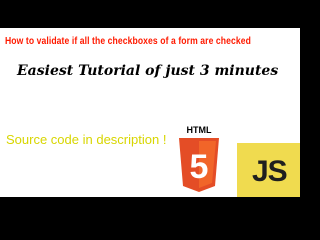 This screenshot has height=240, width=320. What do you see at coordinates (148, 71) in the screenshot?
I see `tutorial-subtitle: Easiest Tutorial of just 3 minutes` at bounding box center [148, 71].